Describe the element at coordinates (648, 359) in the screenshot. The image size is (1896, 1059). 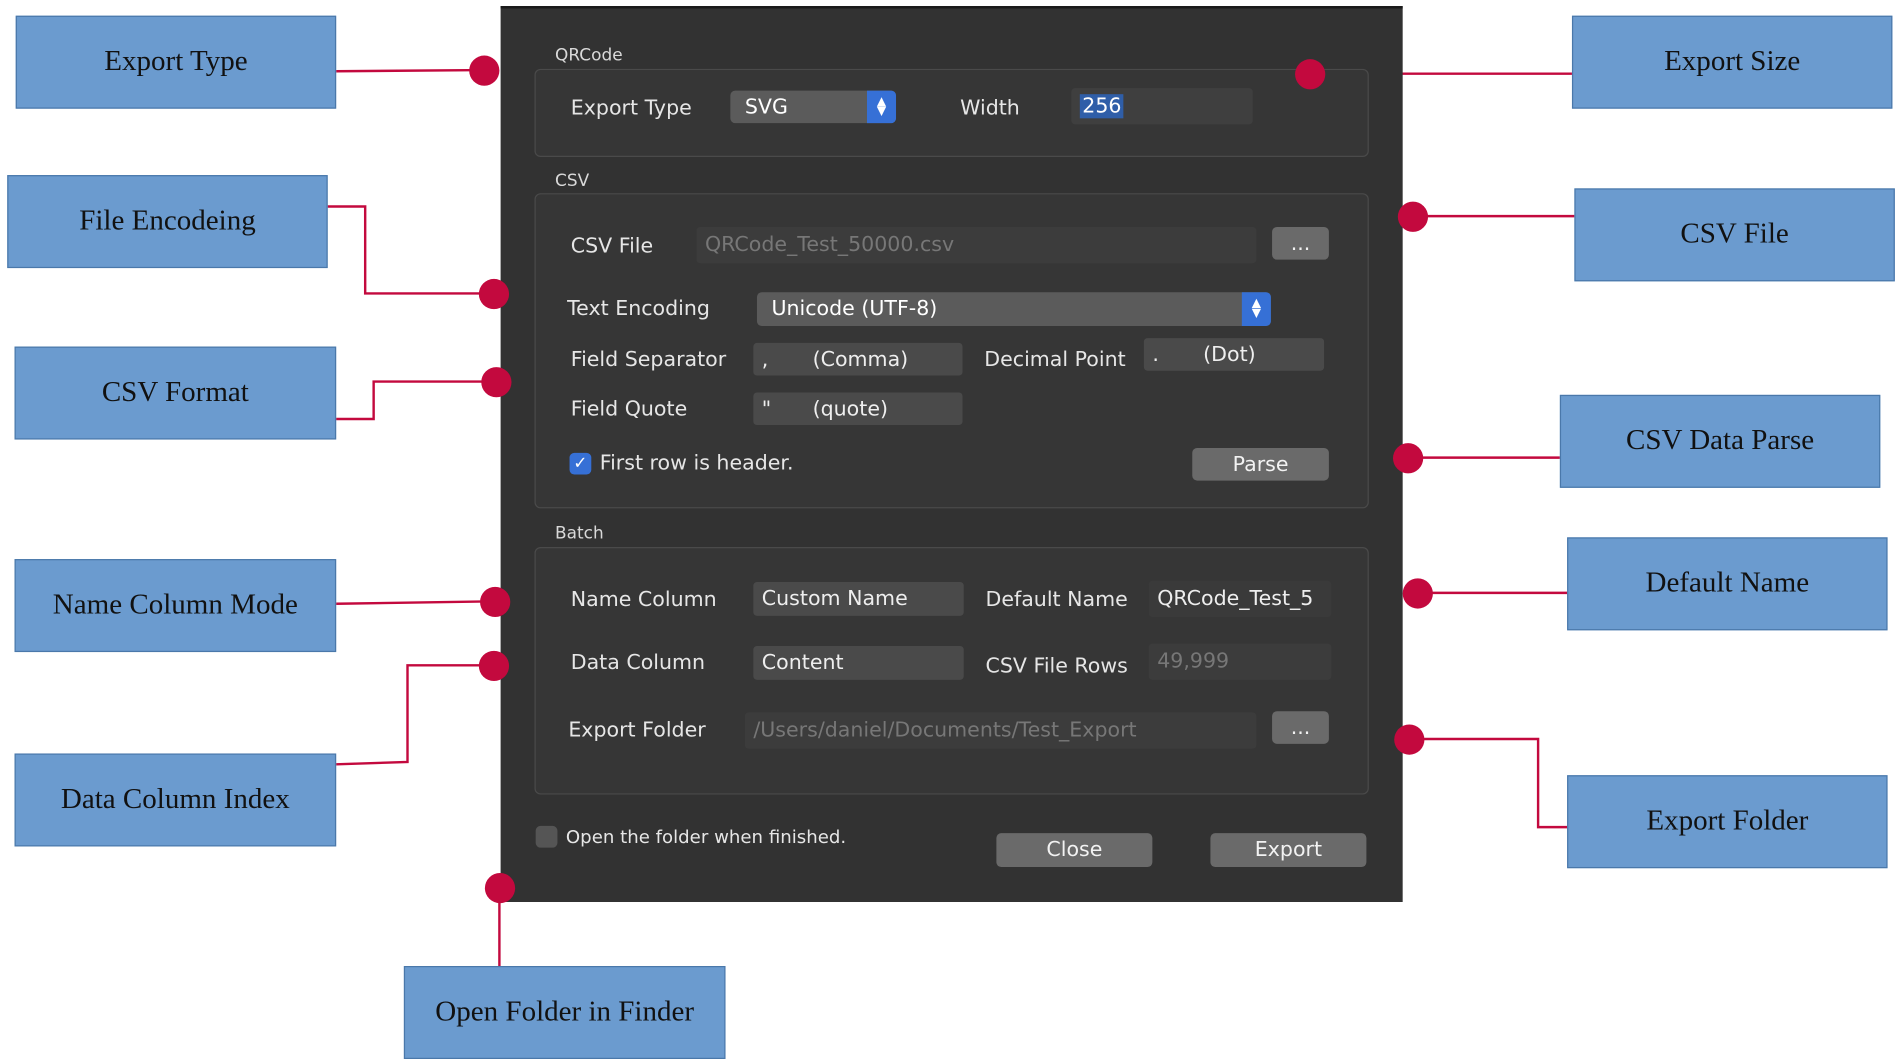
I see `field-separator-label: Field Separator` at that location.